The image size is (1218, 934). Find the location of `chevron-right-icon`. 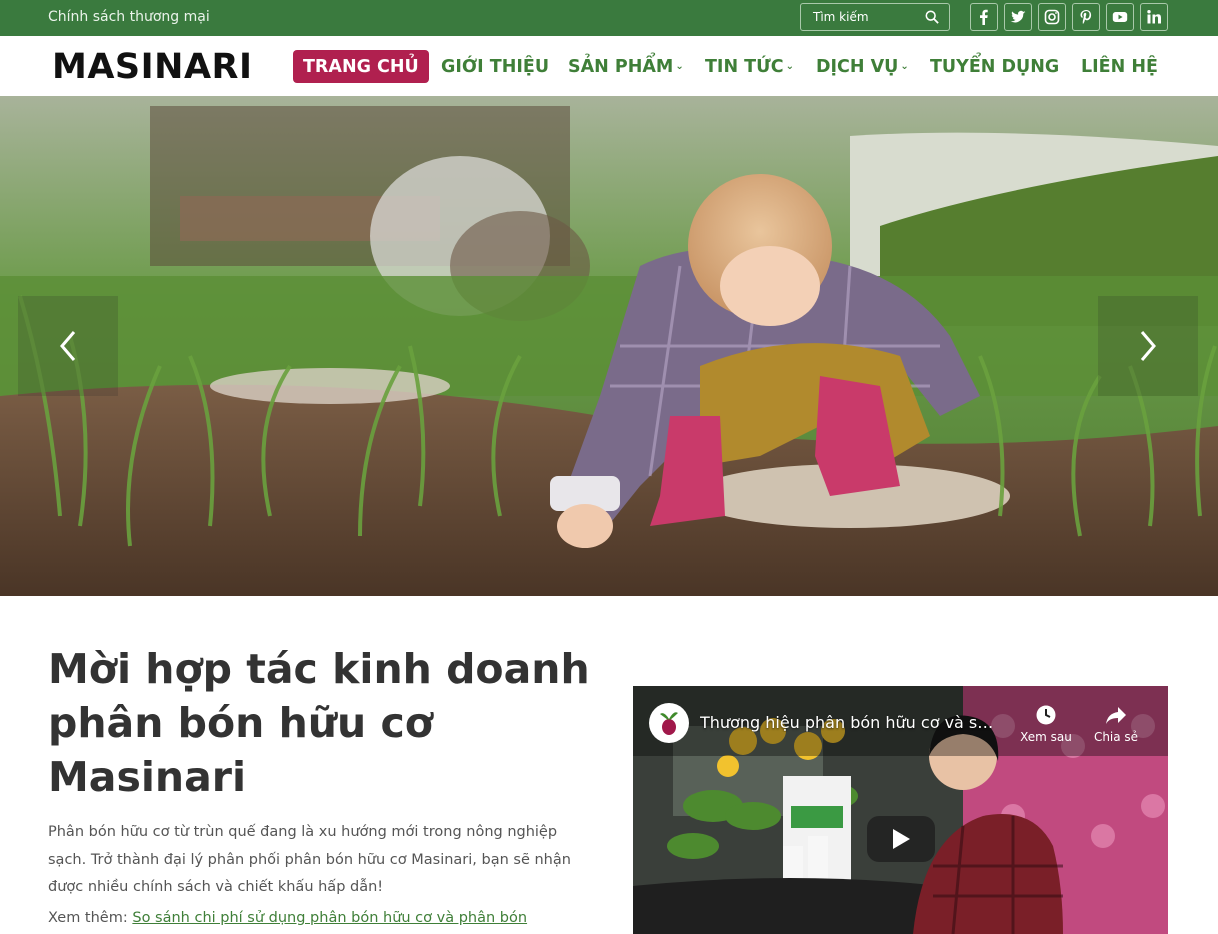

chevron-right-icon is located at coordinates (1148, 346).